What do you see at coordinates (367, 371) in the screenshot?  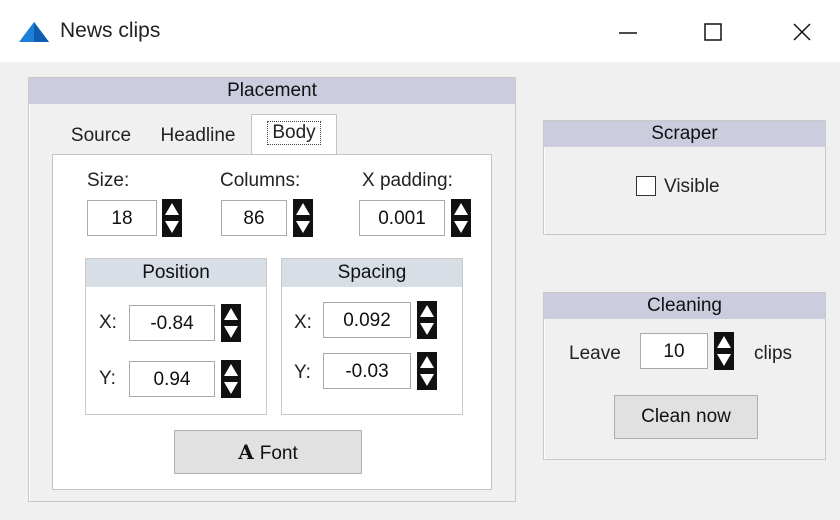 I see `spacing-y-input: -0.03` at bounding box center [367, 371].